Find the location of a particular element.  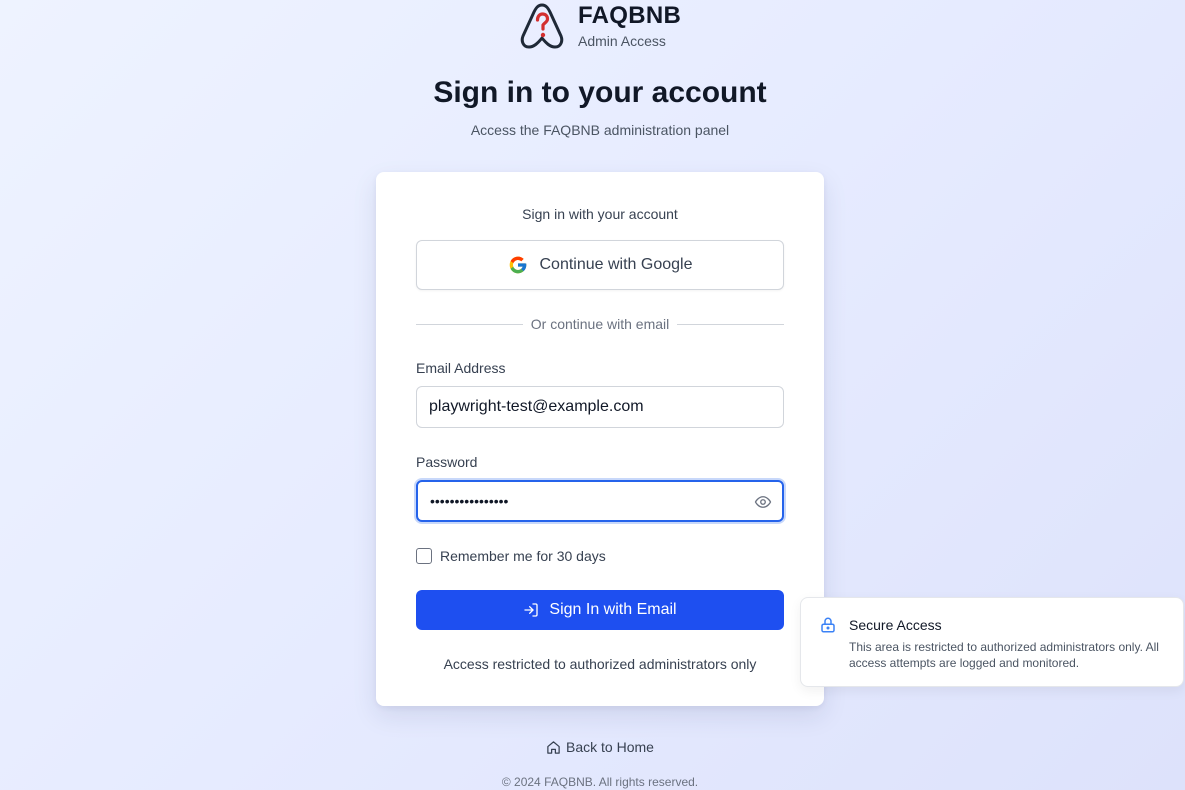

card-heading: Sign in with your account is located at coordinates (600, 214).